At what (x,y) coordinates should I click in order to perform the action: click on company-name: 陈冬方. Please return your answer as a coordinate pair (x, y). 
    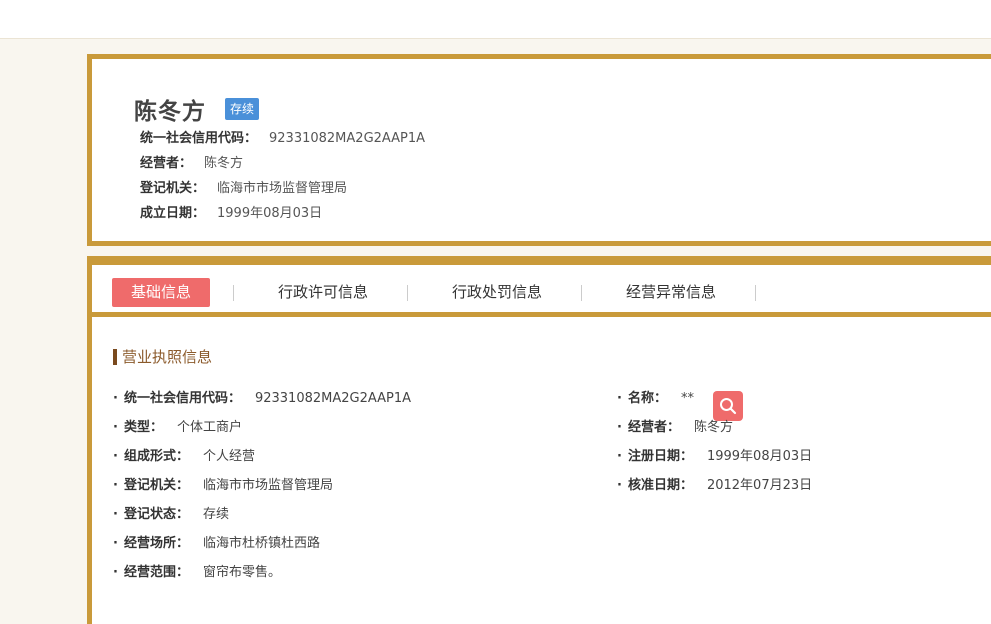
    Looking at the image, I should click on (170, 112).